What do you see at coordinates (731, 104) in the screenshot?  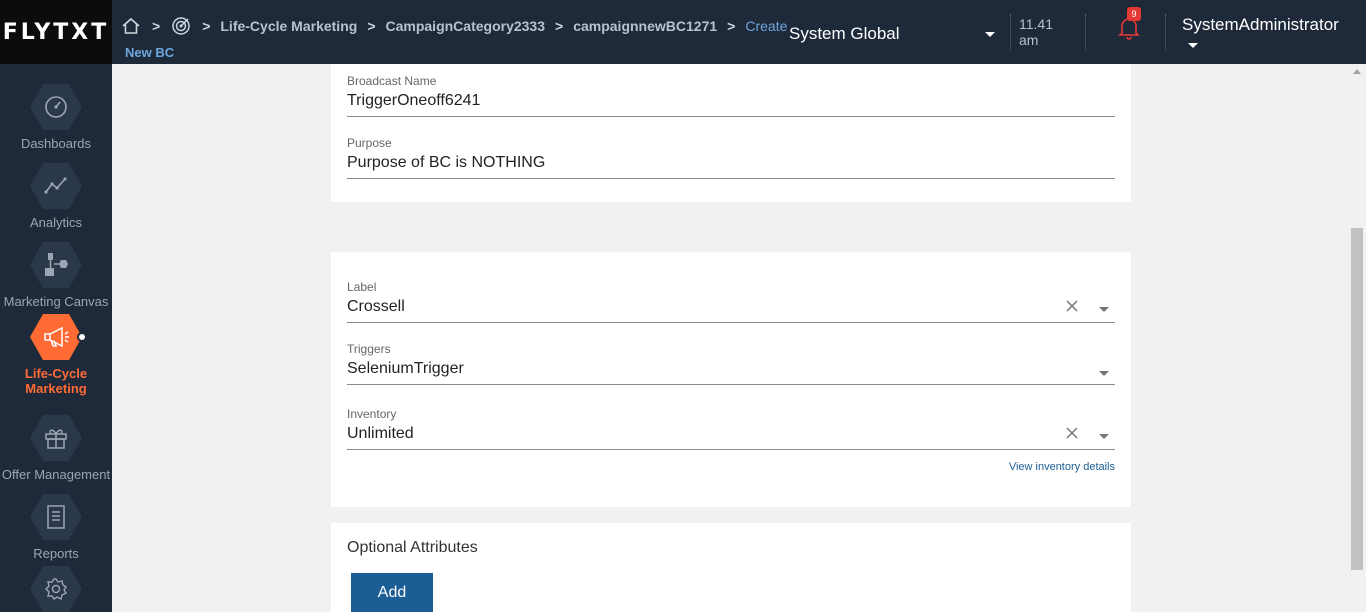 I see `broadcast-name-input: TriggerOneoff6241` at bounding box center [731, 104].